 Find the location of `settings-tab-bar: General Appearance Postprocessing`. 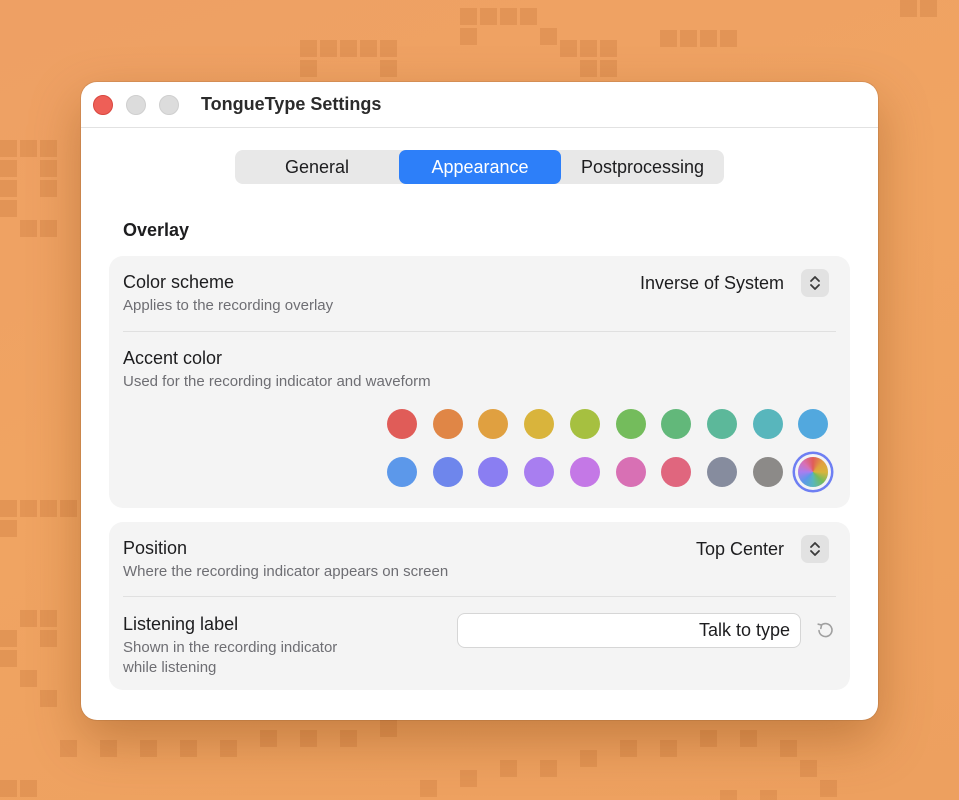

settings-tab-bar: General Appearance Postprocessing is located at coordinates (479, 167).